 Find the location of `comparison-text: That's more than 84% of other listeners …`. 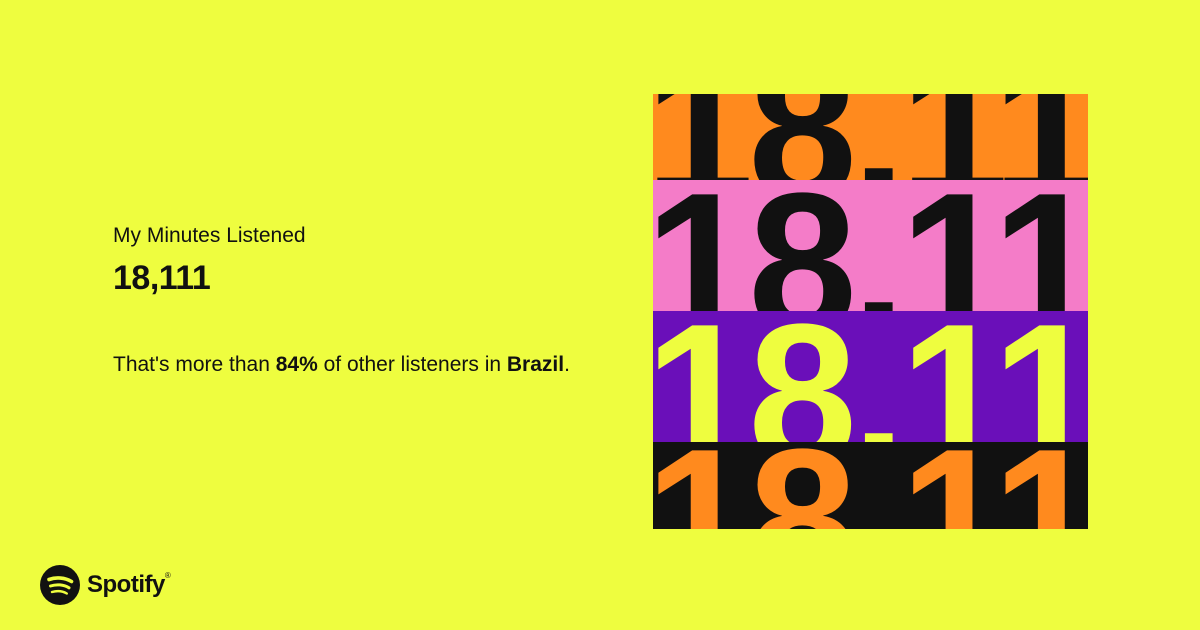

comparison-text: That's more than 84% of other listeners … is located at coordinates (353, 365).